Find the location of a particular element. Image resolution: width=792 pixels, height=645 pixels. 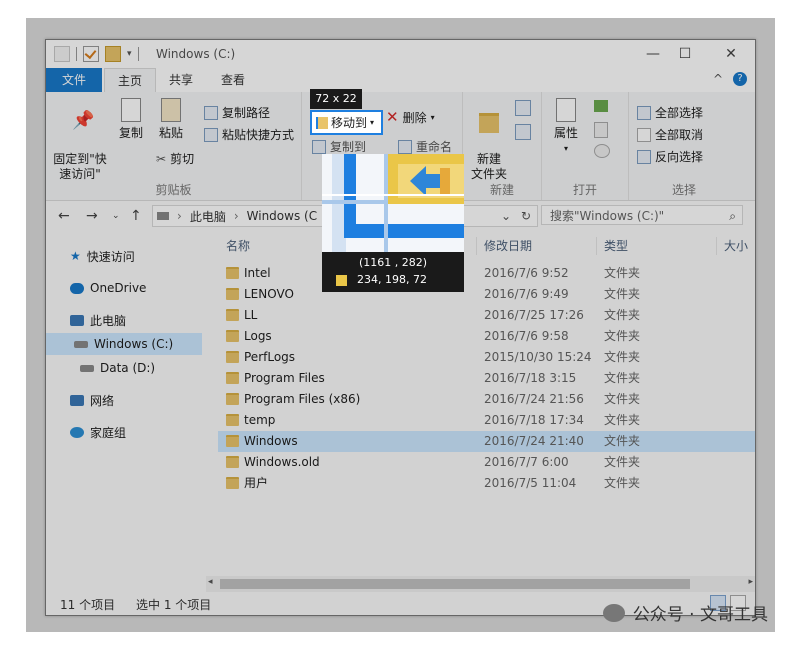

open-group: 属性 ▾ 打开 is located at coordinates (585, 146).